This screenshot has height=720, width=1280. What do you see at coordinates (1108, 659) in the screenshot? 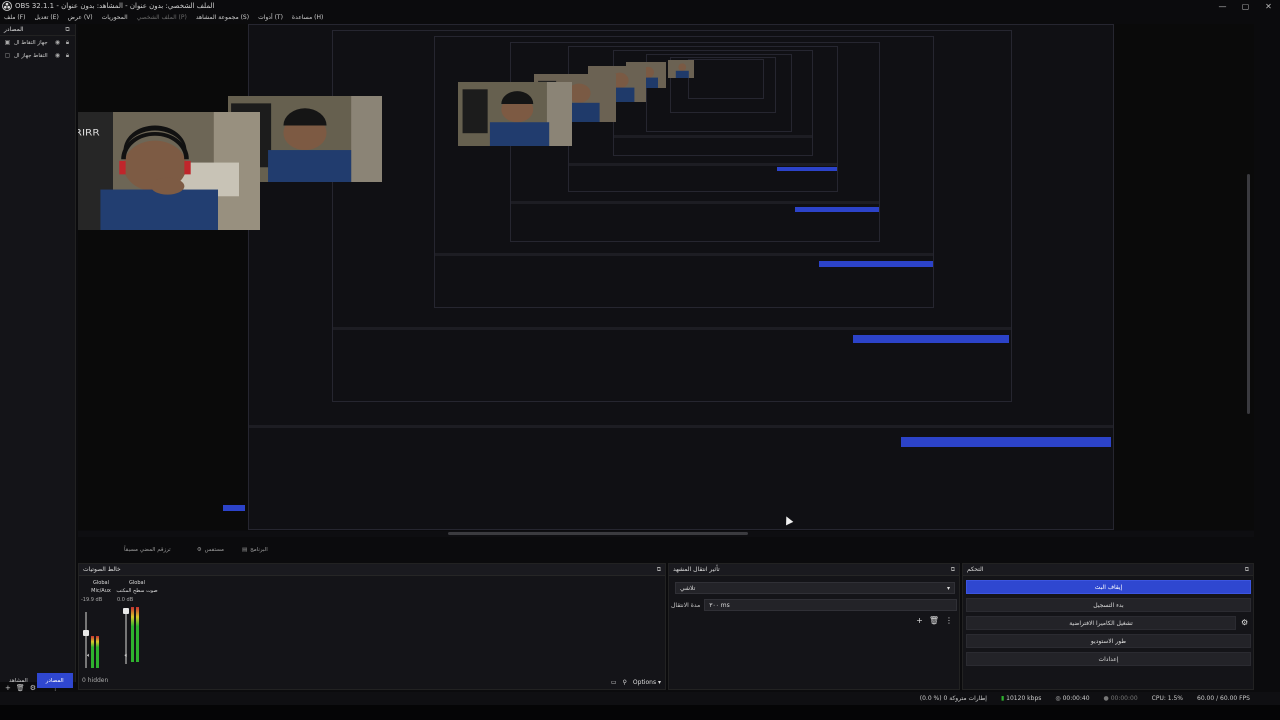
I see `settings-button: إعدادات` at bounding box center [1108, 659].